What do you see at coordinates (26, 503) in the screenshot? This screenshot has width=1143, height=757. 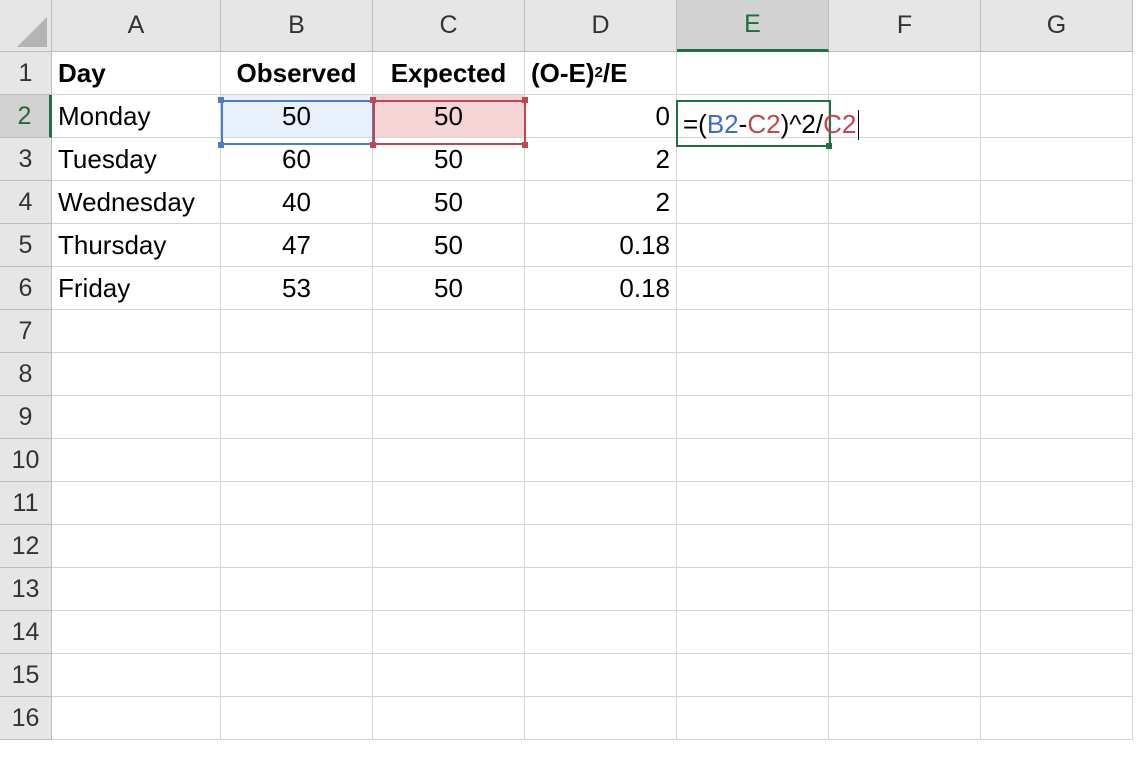 I see `row-header-11: 11` at bounding box center [26, 503].